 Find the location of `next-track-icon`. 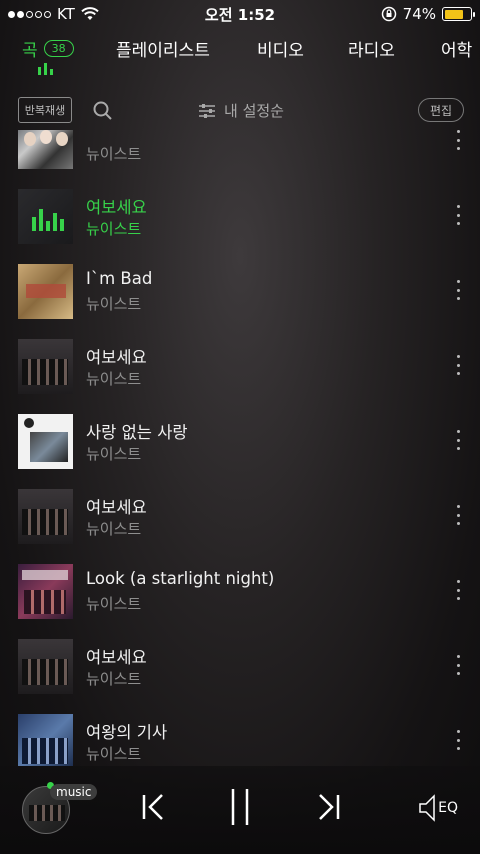

next-track-icon is located at coordinates (328, 807).